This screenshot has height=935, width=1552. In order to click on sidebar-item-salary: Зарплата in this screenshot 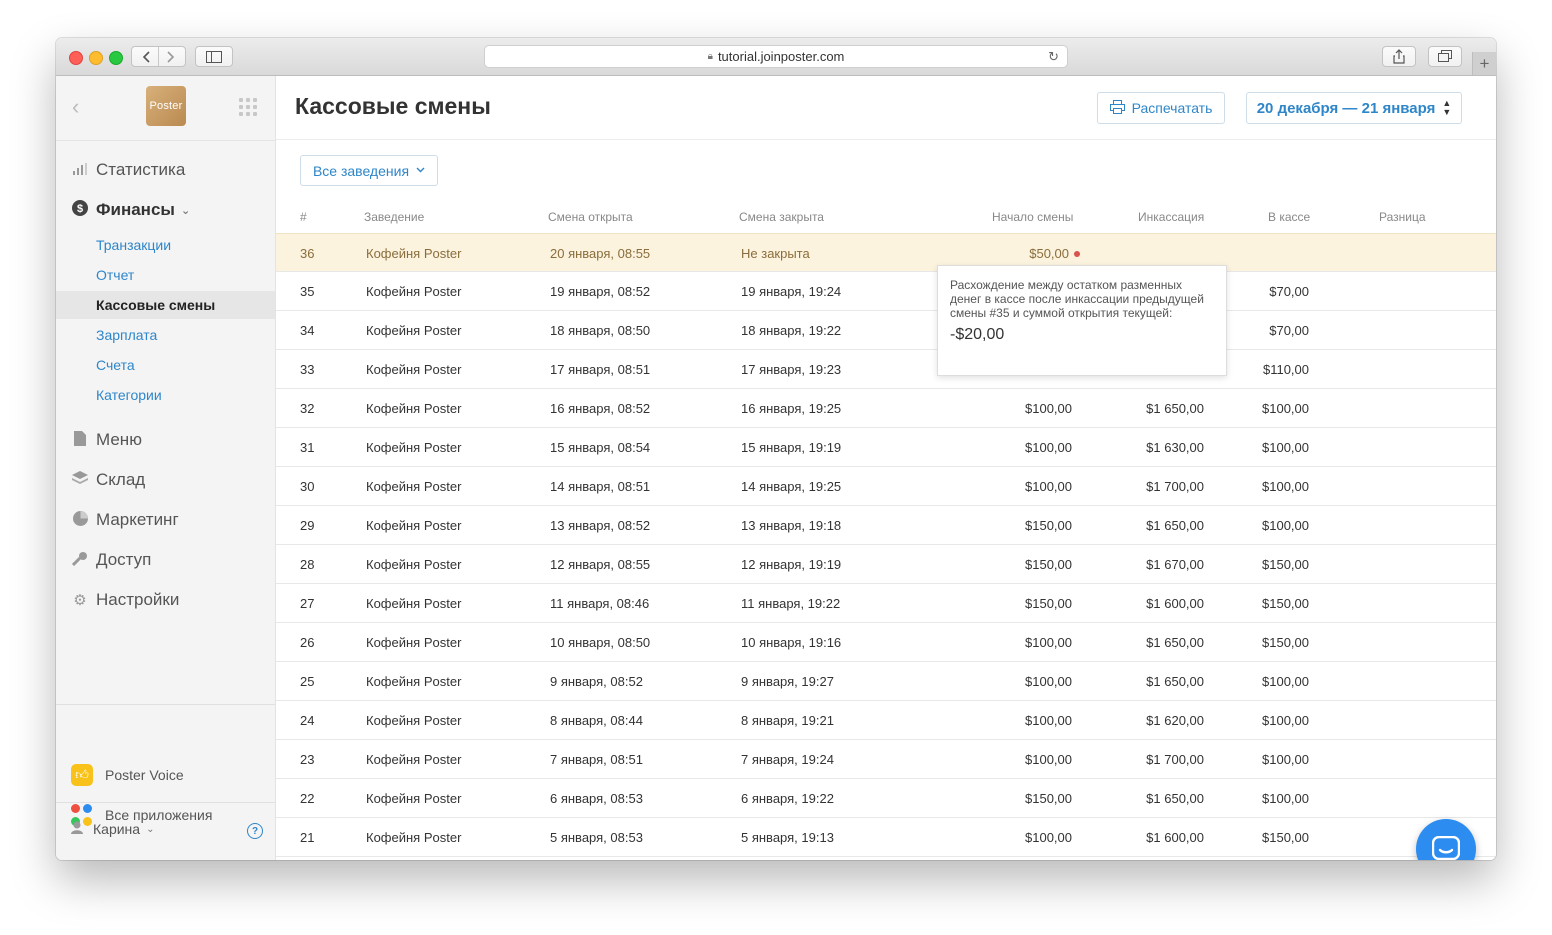, I will do `click(165, 335)`.